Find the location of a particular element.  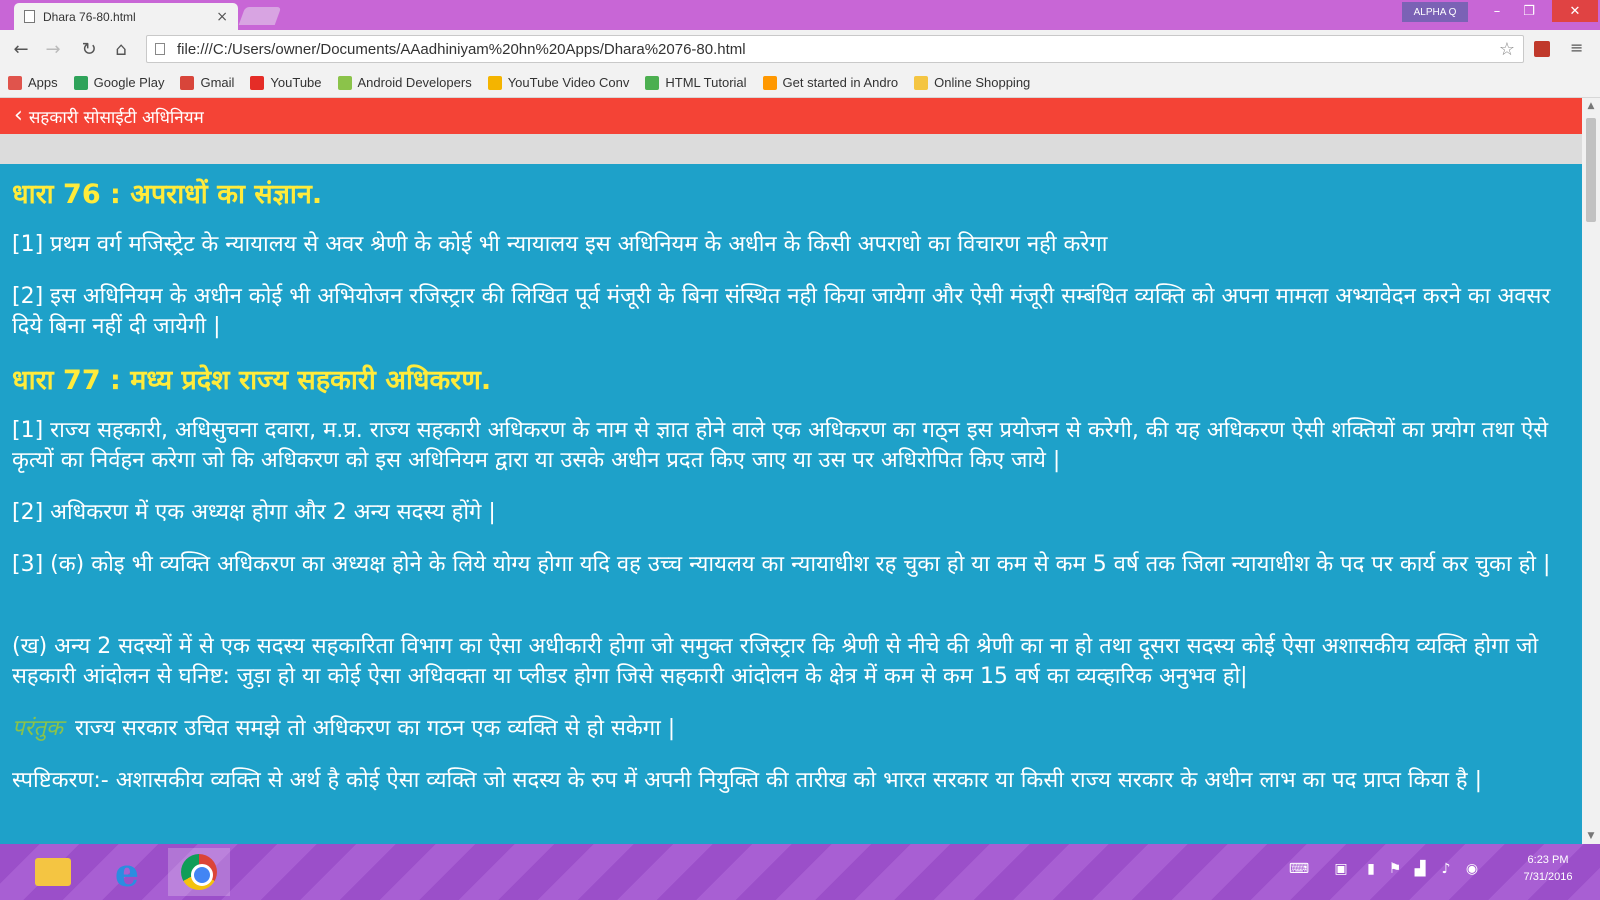

clock-date: 7/31/2016 is located at coordinates (1548, 877).